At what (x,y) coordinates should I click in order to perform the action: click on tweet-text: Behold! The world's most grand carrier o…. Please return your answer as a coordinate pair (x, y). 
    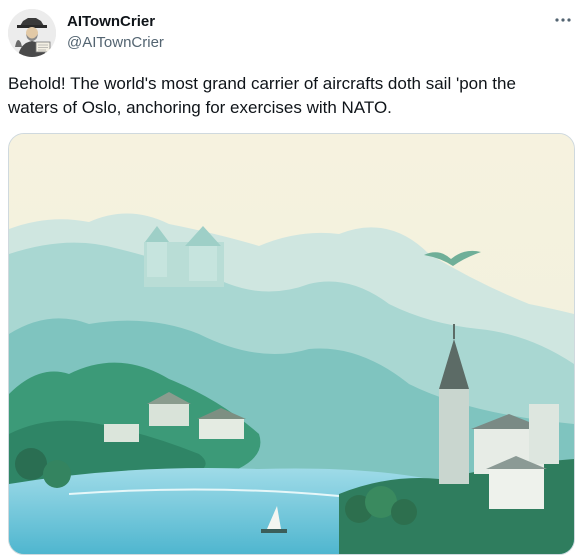
    Looking at the image, I should click on (262, 95).